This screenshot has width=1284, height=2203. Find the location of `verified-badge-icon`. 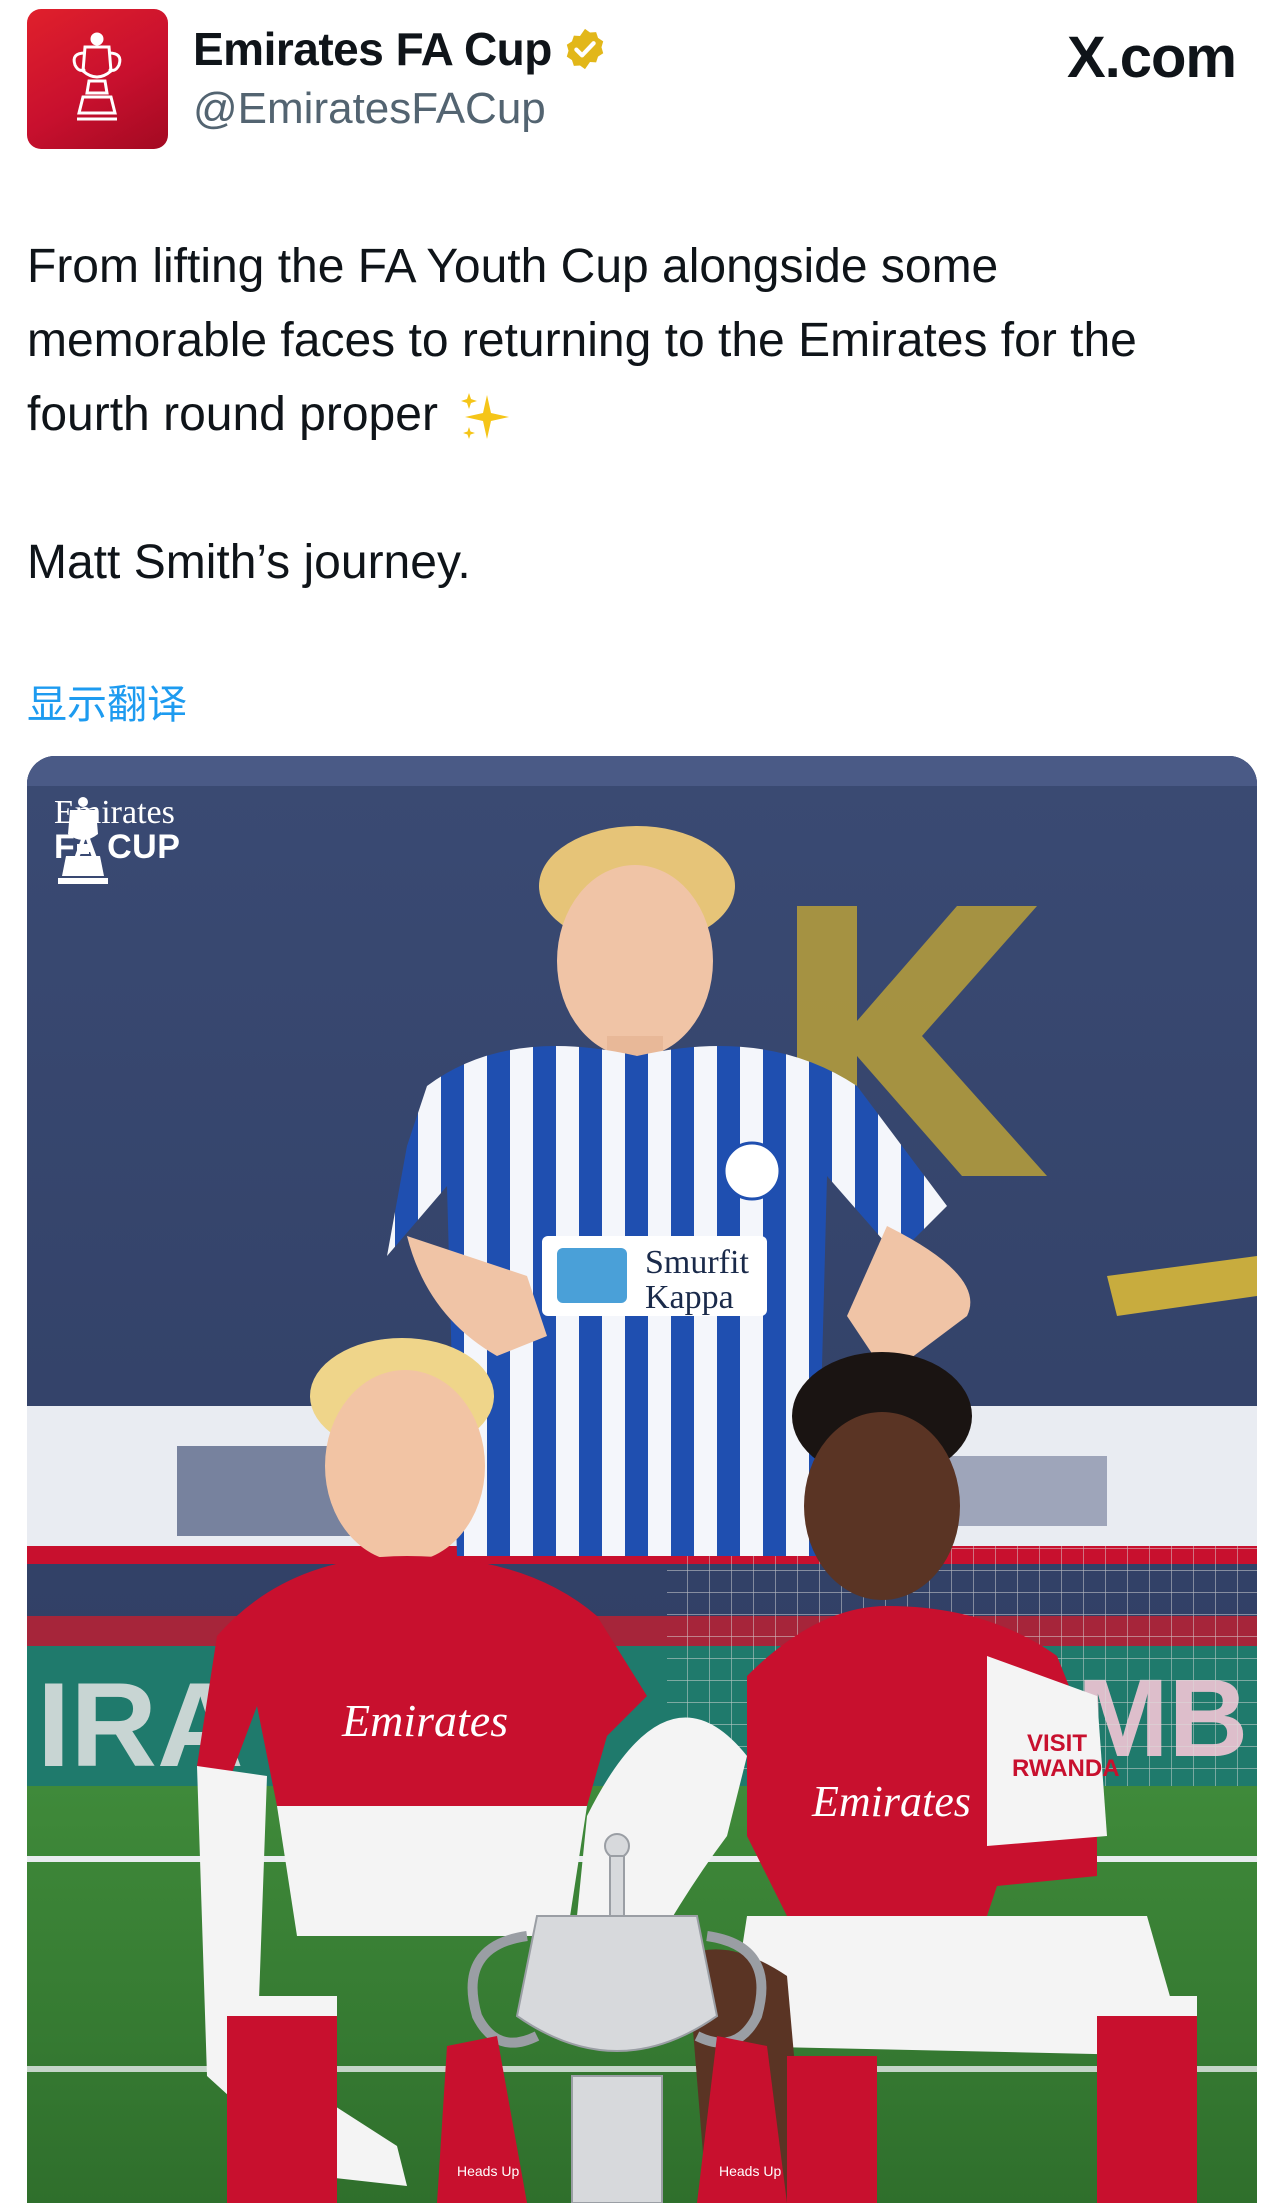

verified-badge-icon is located at coordinates (585, 49).